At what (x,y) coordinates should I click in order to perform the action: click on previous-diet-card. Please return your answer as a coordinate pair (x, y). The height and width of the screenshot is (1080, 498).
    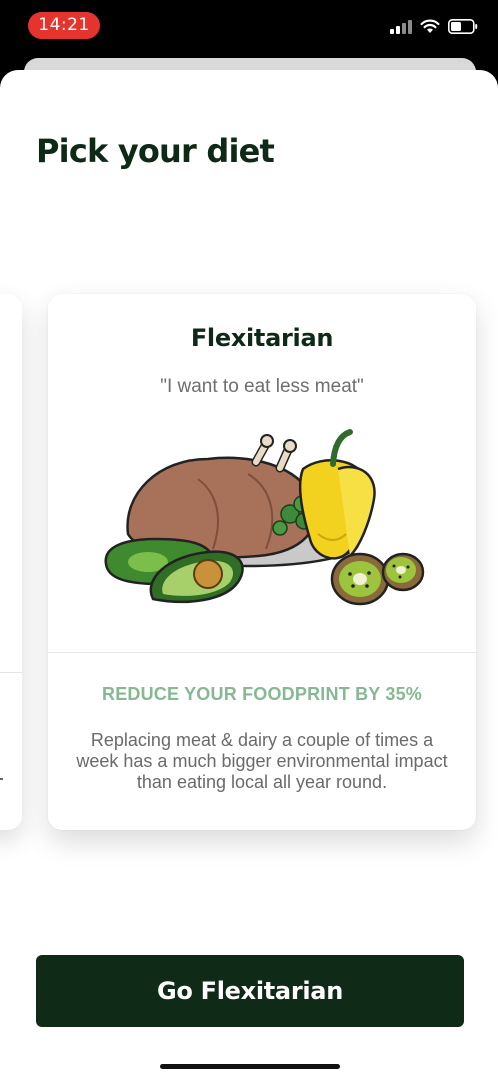
    Looking at the image, I should click on (11, 562).